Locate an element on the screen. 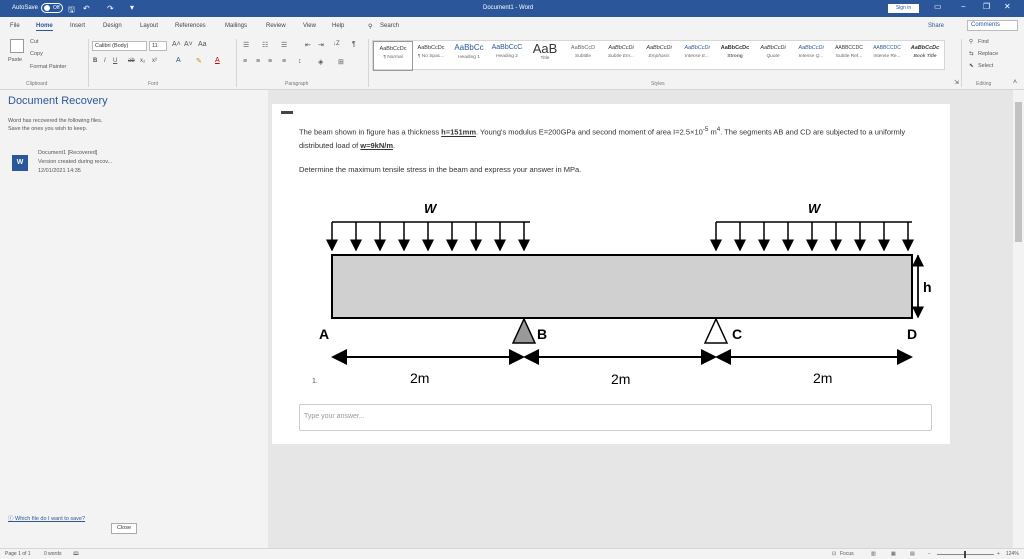 Image resolution: width=1024 pixels, height=559 pixels. bold-icon: B is located at coordinates (95, 61).